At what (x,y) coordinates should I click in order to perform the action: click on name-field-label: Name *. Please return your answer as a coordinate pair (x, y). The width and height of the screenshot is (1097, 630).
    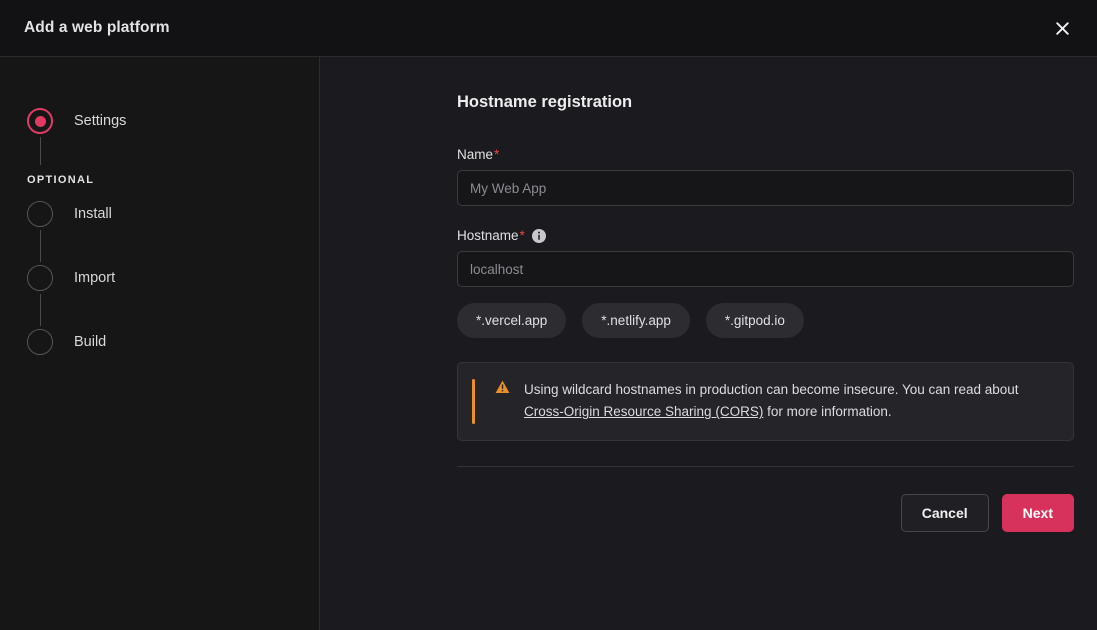
    Looking at the image, I should click on (765, 154).